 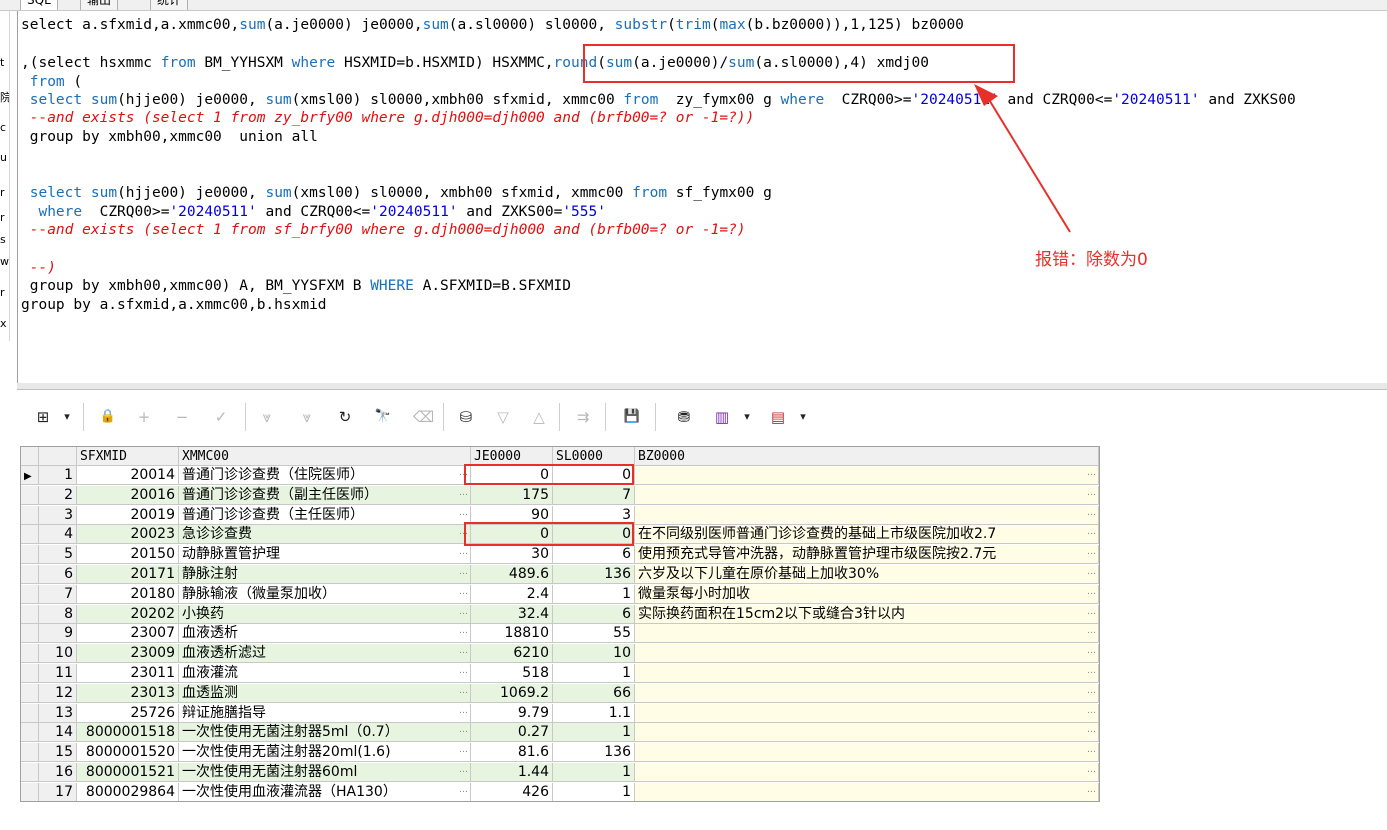 I want to click on cell-sl0000: 7, so click(x=594, y=495).